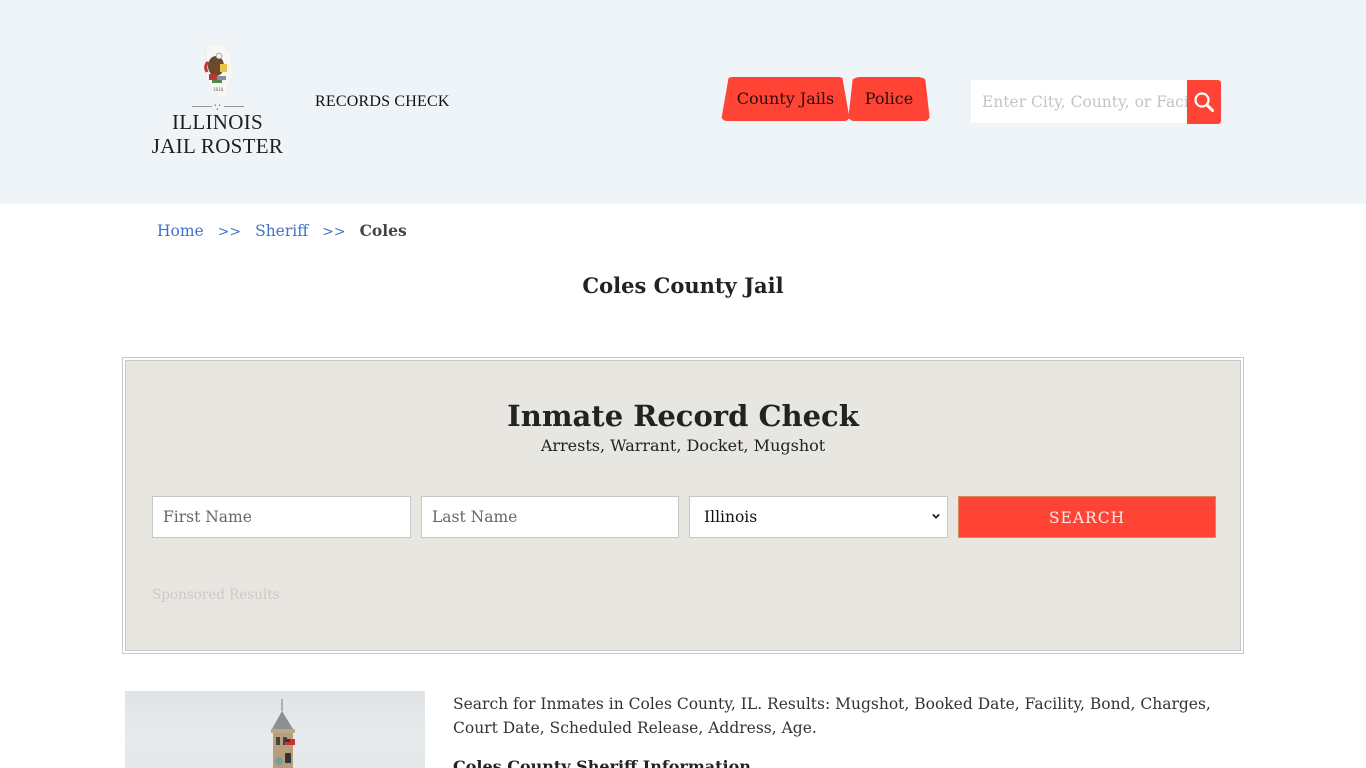  What do you see at coordinates (217, 102) in the screenshot?
I see `site-logo: 1818 • • • ILLINOIS JAIL ROSTER` at bounding box center [217, 102].